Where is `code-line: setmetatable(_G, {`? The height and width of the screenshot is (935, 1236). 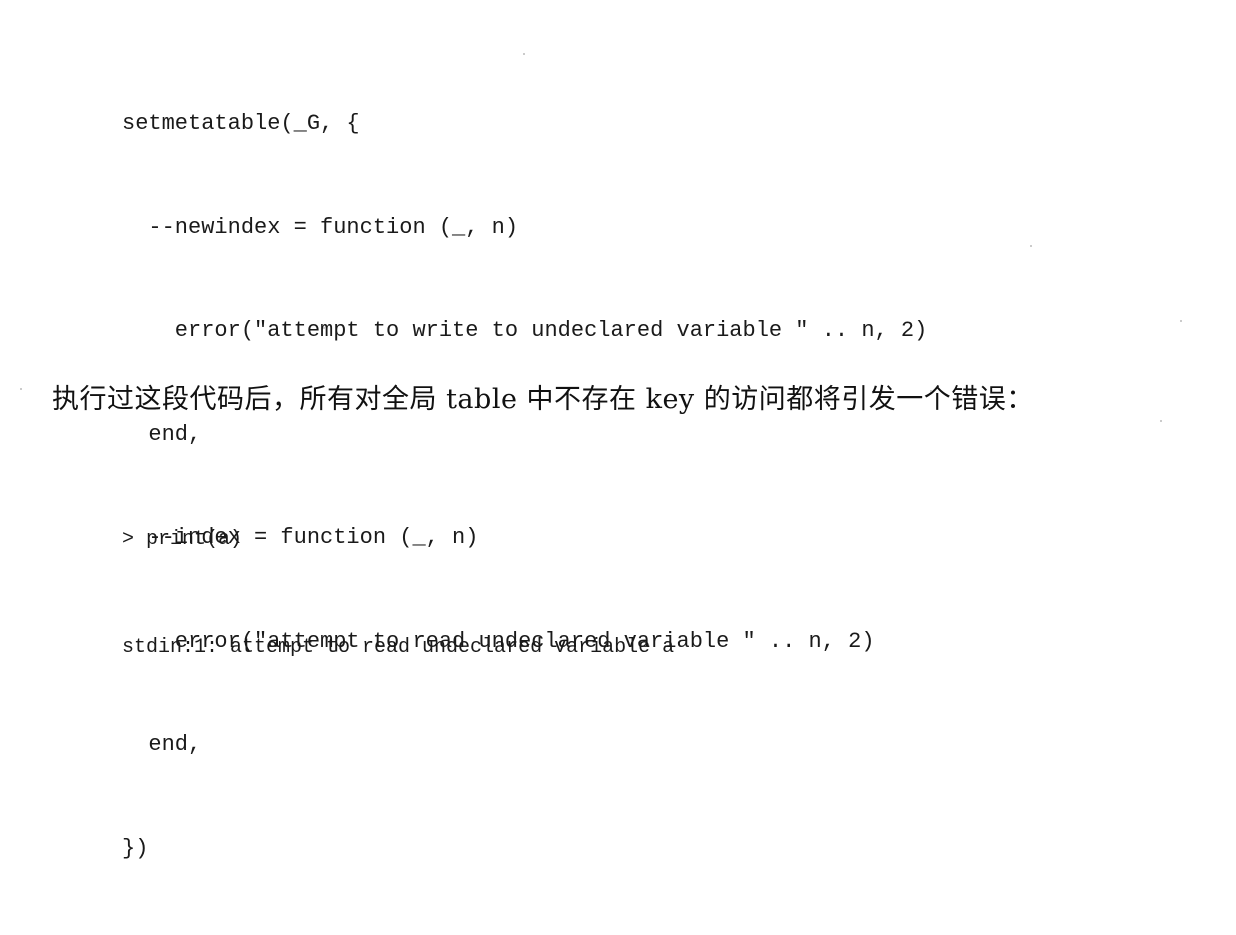 code-line: setmetatable(_G, { is located at coordinates (241, 123).